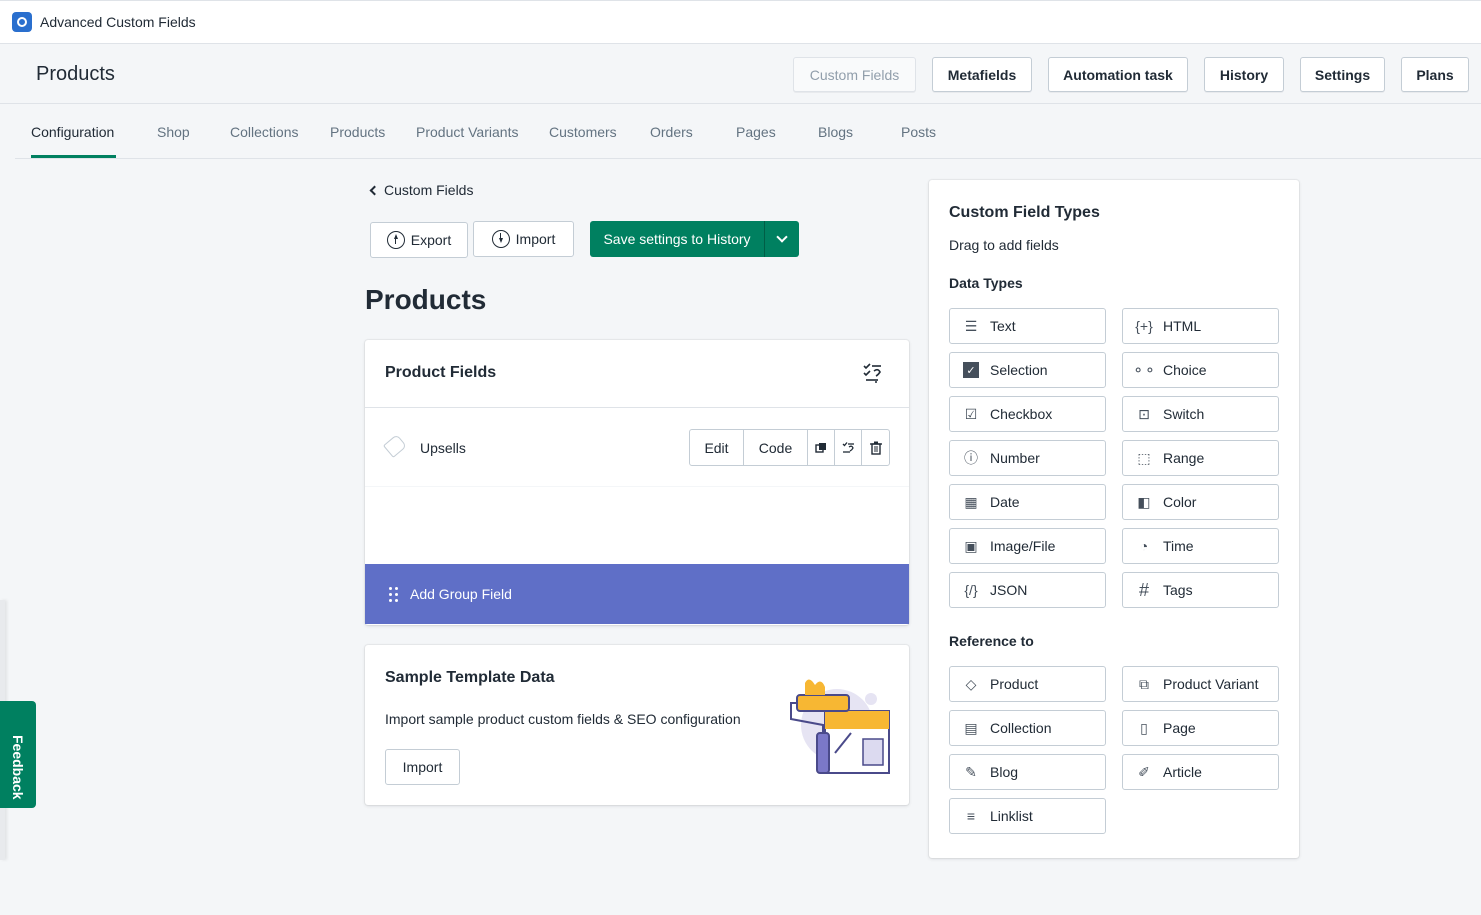 Image resolution: width=1481 pixels, height=915 pixels. Describe the element at coordinates (357, 132) in the screenshot. I see `tab-products: Products` at that location.